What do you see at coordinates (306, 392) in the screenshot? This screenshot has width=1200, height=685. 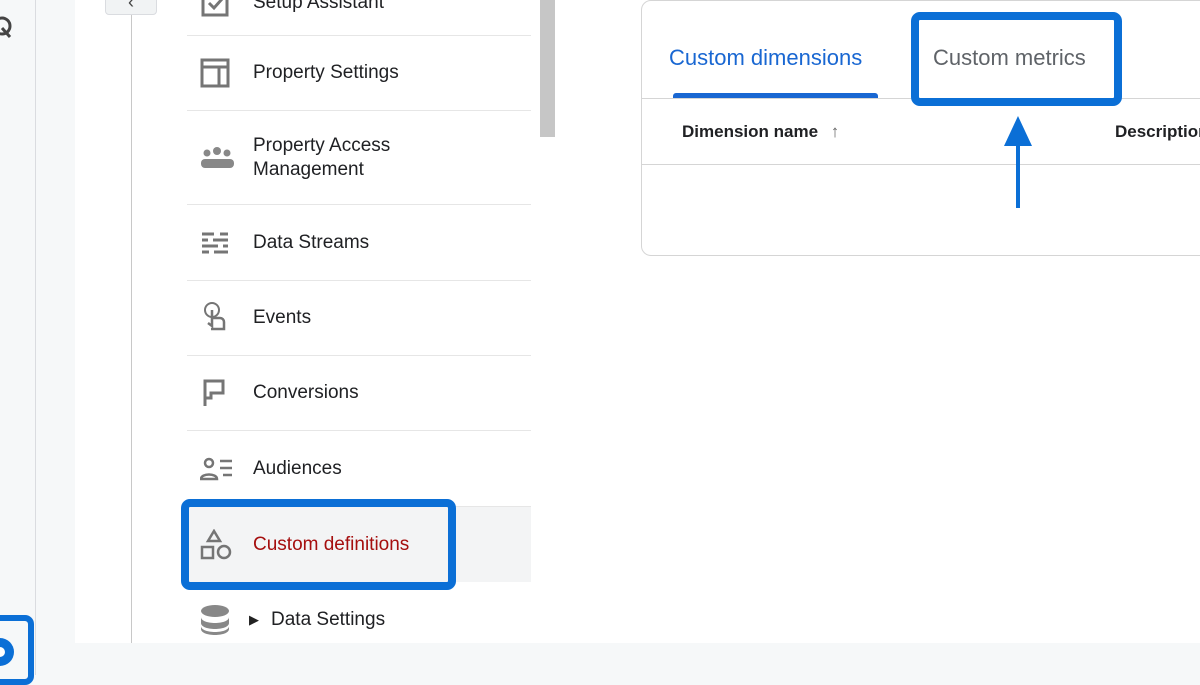 I see `nav-label: Conversions` at bounding box center [306, 392].